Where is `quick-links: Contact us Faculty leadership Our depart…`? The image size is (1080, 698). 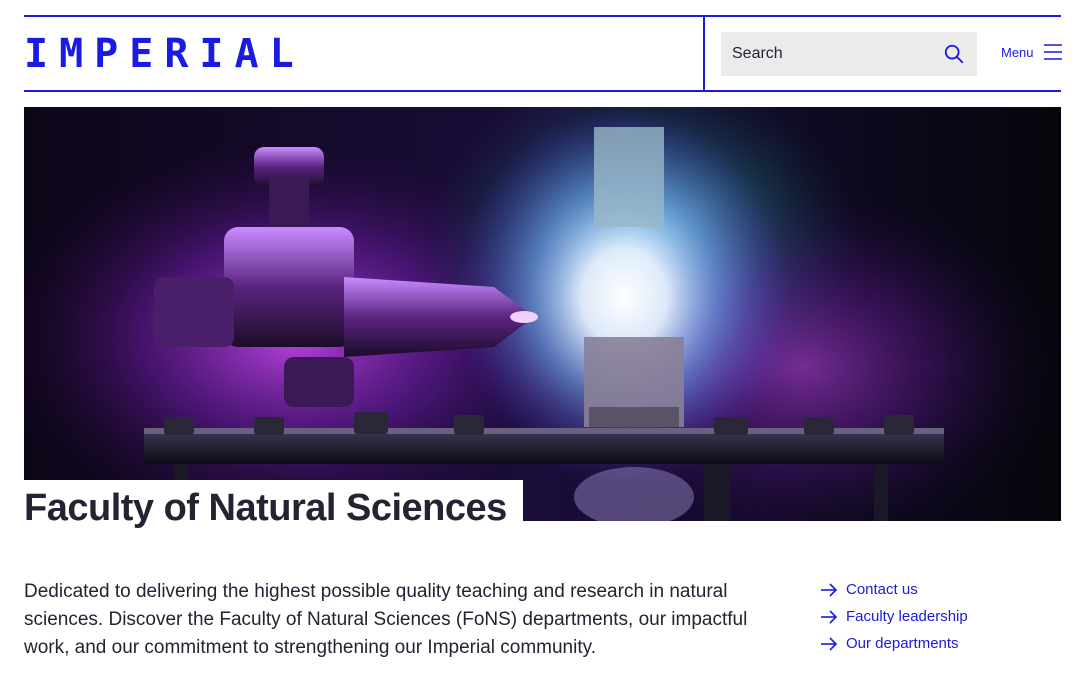 quick-links: Contact us Faculty leadership Our depart… is located at coordinates (894, 616).